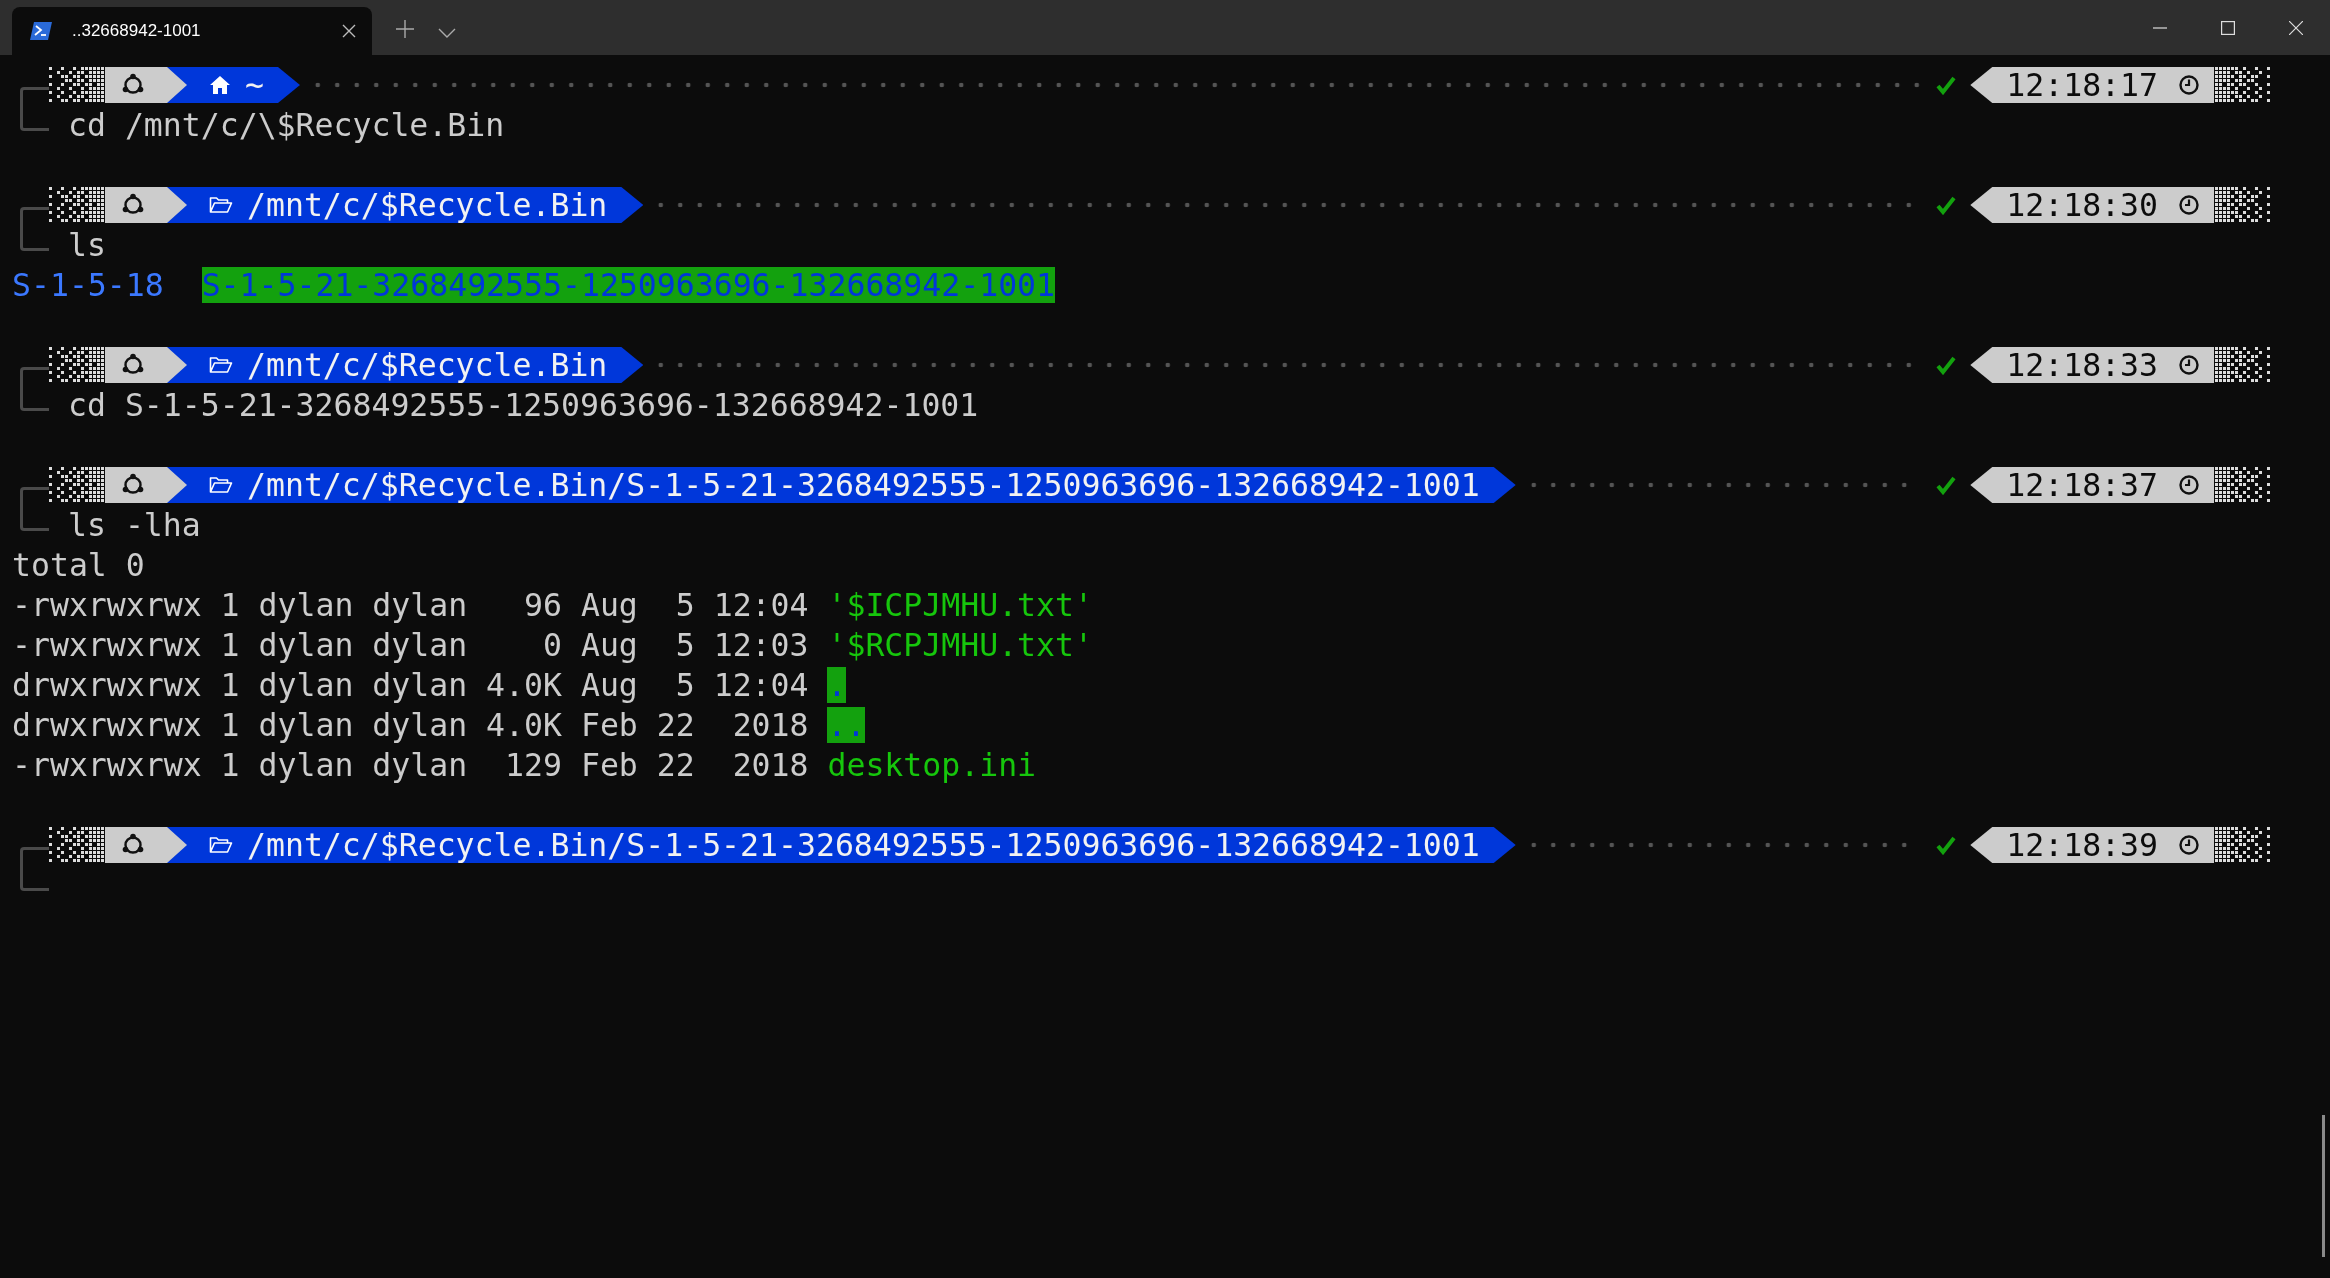 The height and width of the screenshot is (1278, 2330). I want to click on new-tab-plus-icon, so click(405, 29).